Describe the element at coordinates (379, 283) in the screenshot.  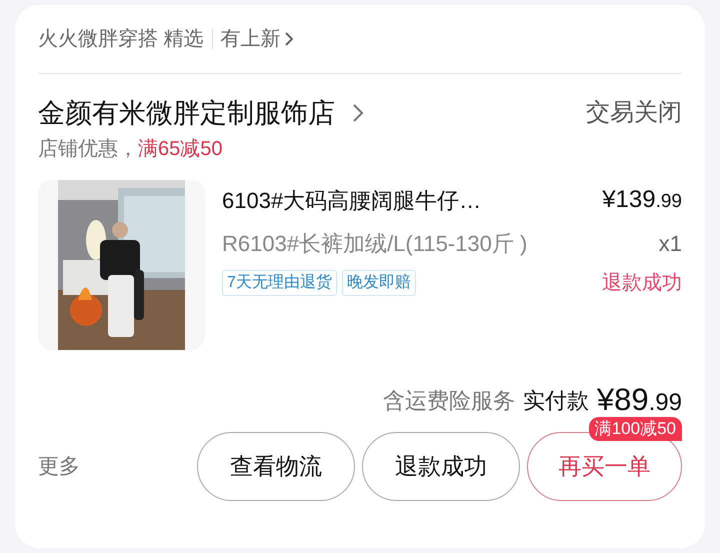
I see `service-tag: 晚发即赔` at that location.